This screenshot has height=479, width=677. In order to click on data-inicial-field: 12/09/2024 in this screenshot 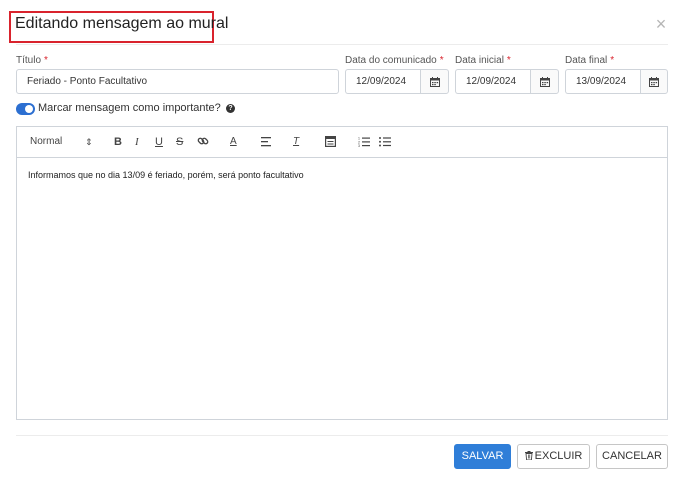, I will do `click(507, 81)`.